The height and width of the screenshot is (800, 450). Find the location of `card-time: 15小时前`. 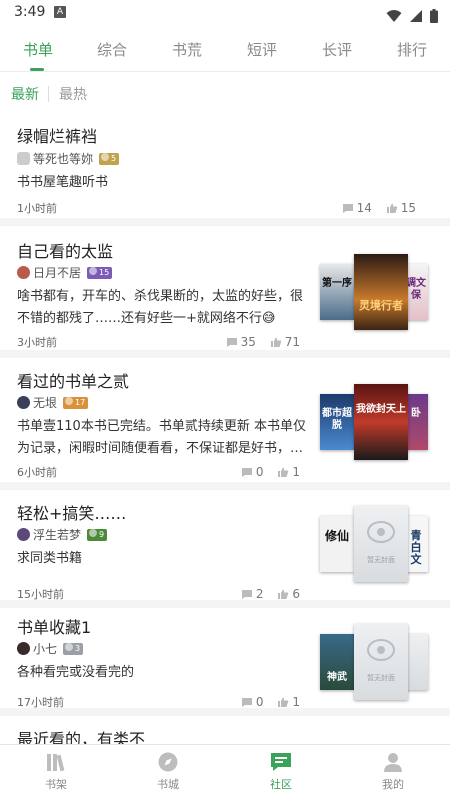

card-time: 15小时前 is located at coordinates (40, 594).